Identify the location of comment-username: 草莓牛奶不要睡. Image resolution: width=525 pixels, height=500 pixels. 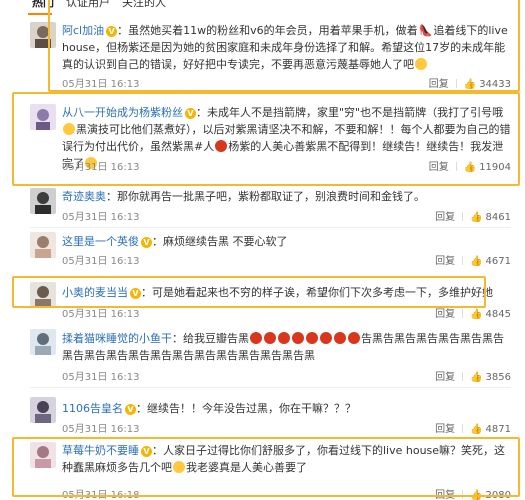
(100, 450).